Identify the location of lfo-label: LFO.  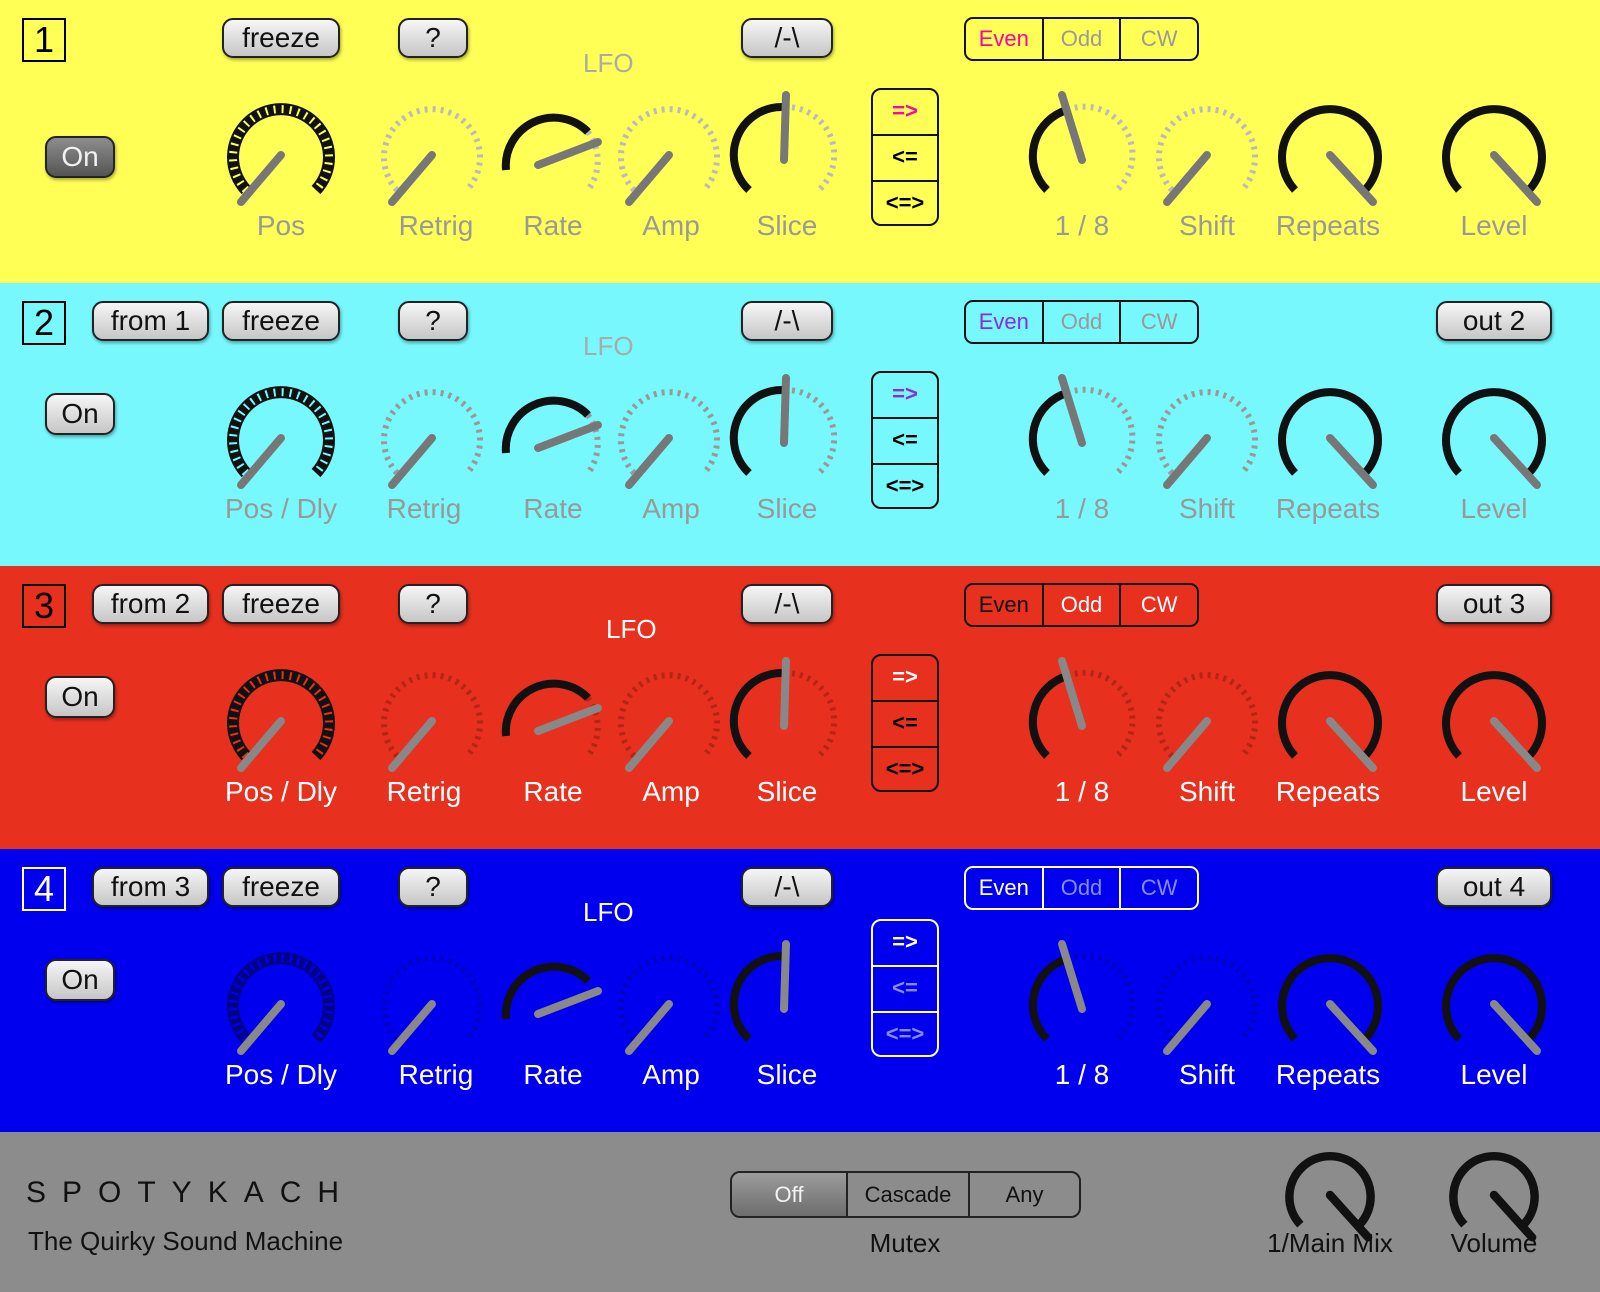
(608, 63).